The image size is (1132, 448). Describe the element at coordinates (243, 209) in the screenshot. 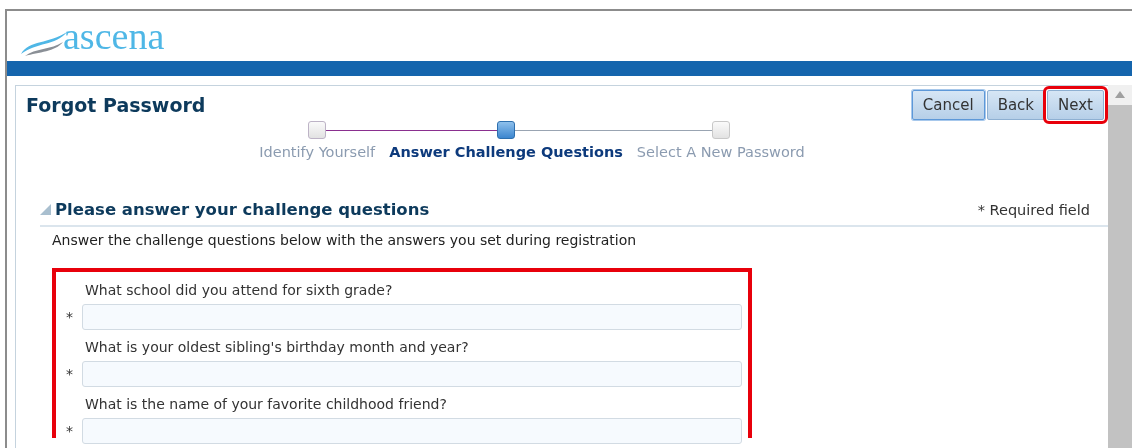

I see `section-title: Please answer your challenge questions` at that location.